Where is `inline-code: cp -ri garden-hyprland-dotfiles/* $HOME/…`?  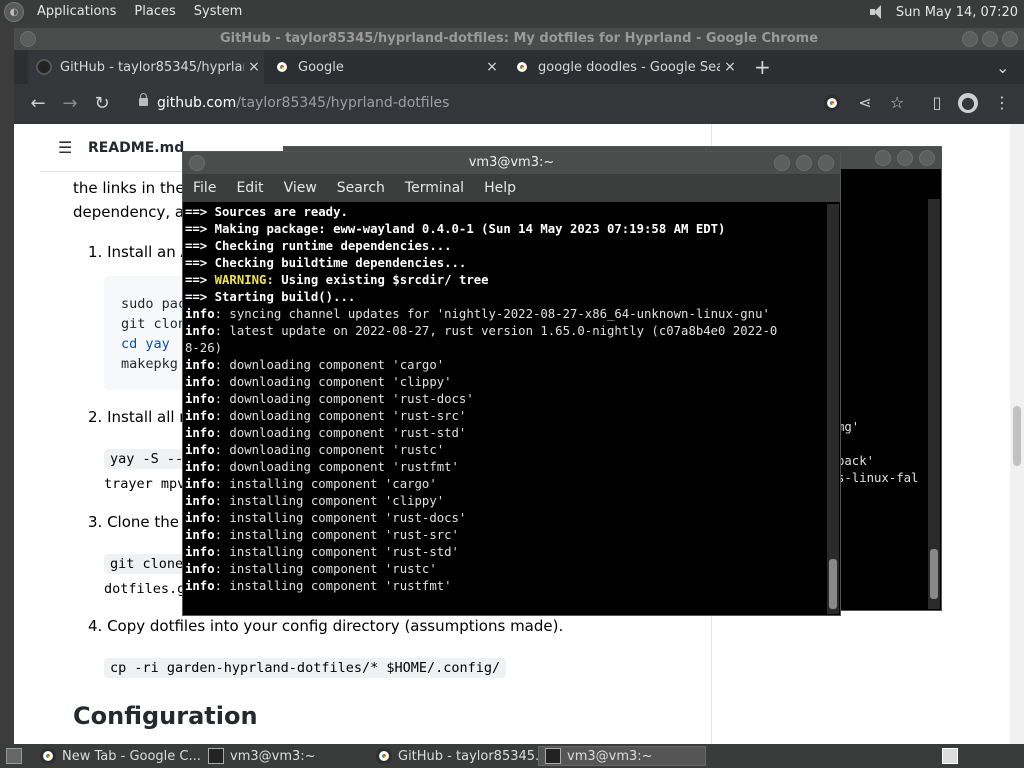
inline-code: cp -ri garden-hyprland-dotfiles/* $HOME/… is located at coordinates (305, 668).